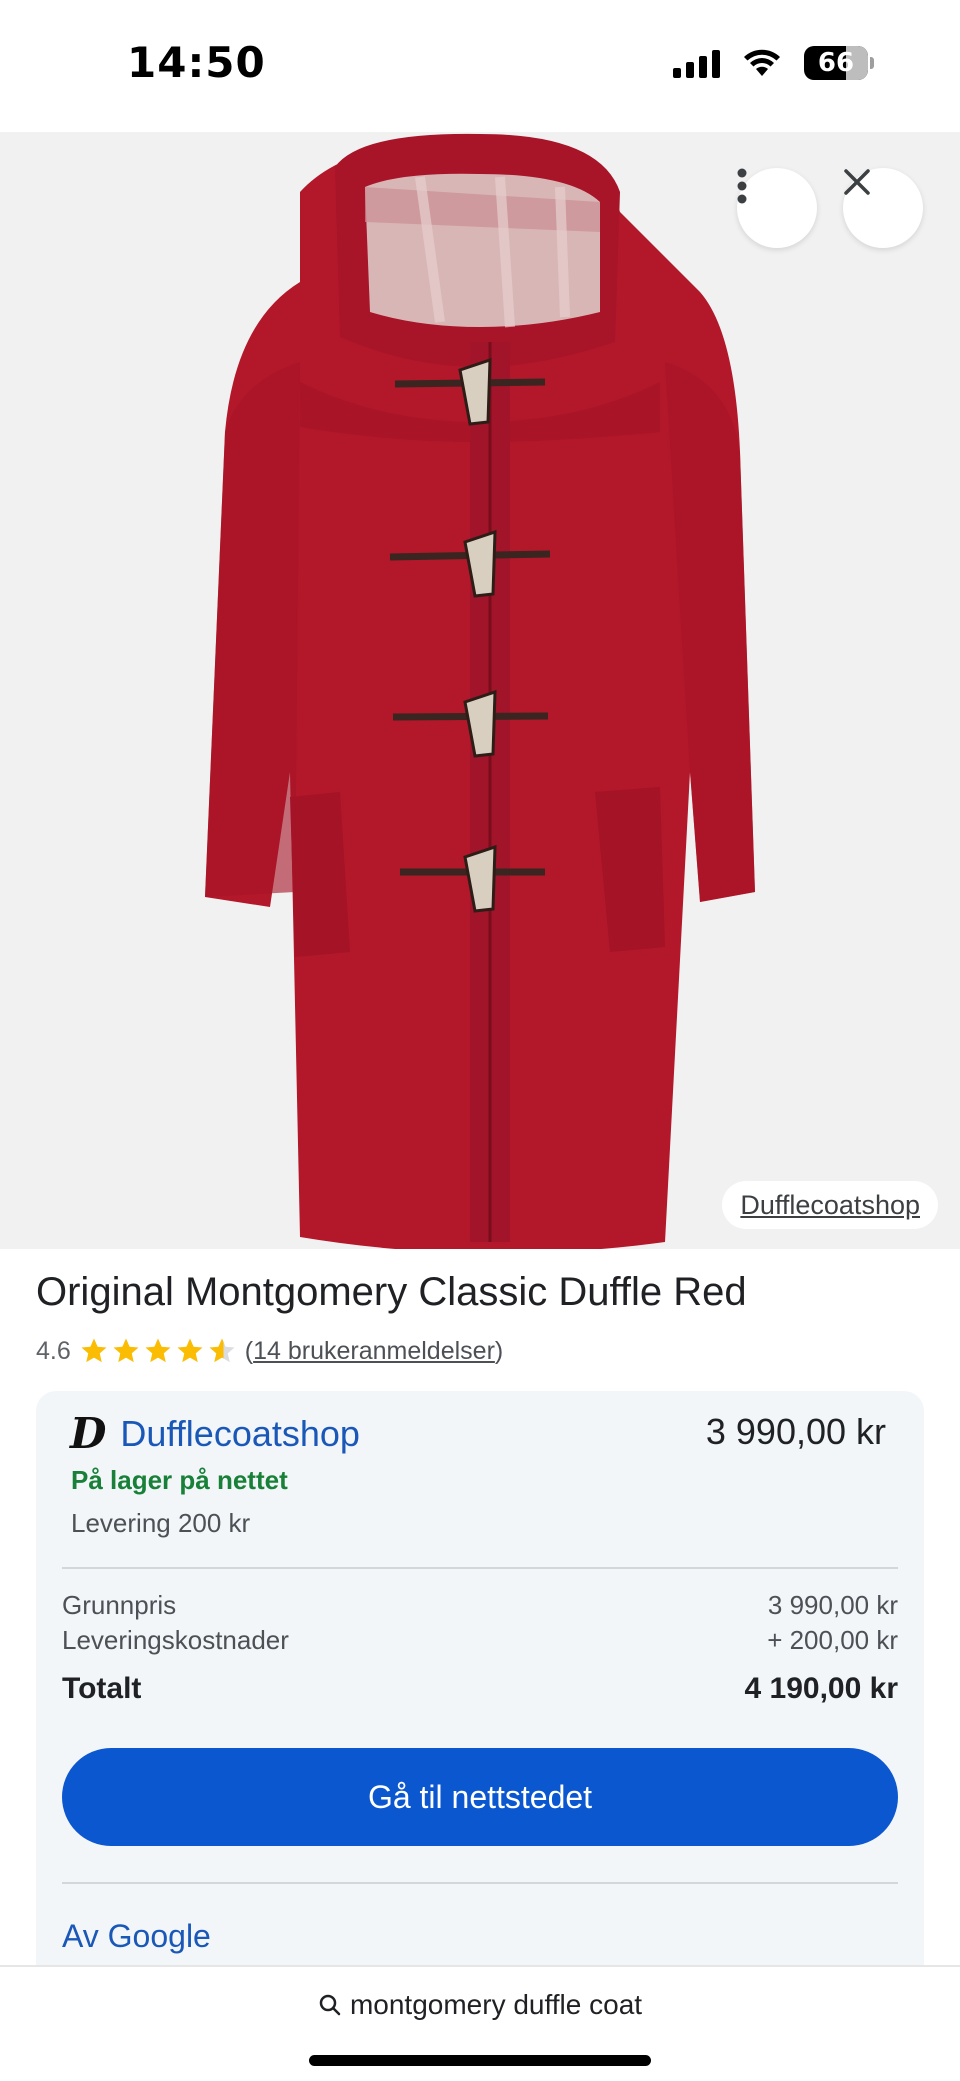  What do you see at coordinates (179, 1480) in the screenshot?
I see `stock-status: På lager på nettet` at bounding box center [179, 1480].